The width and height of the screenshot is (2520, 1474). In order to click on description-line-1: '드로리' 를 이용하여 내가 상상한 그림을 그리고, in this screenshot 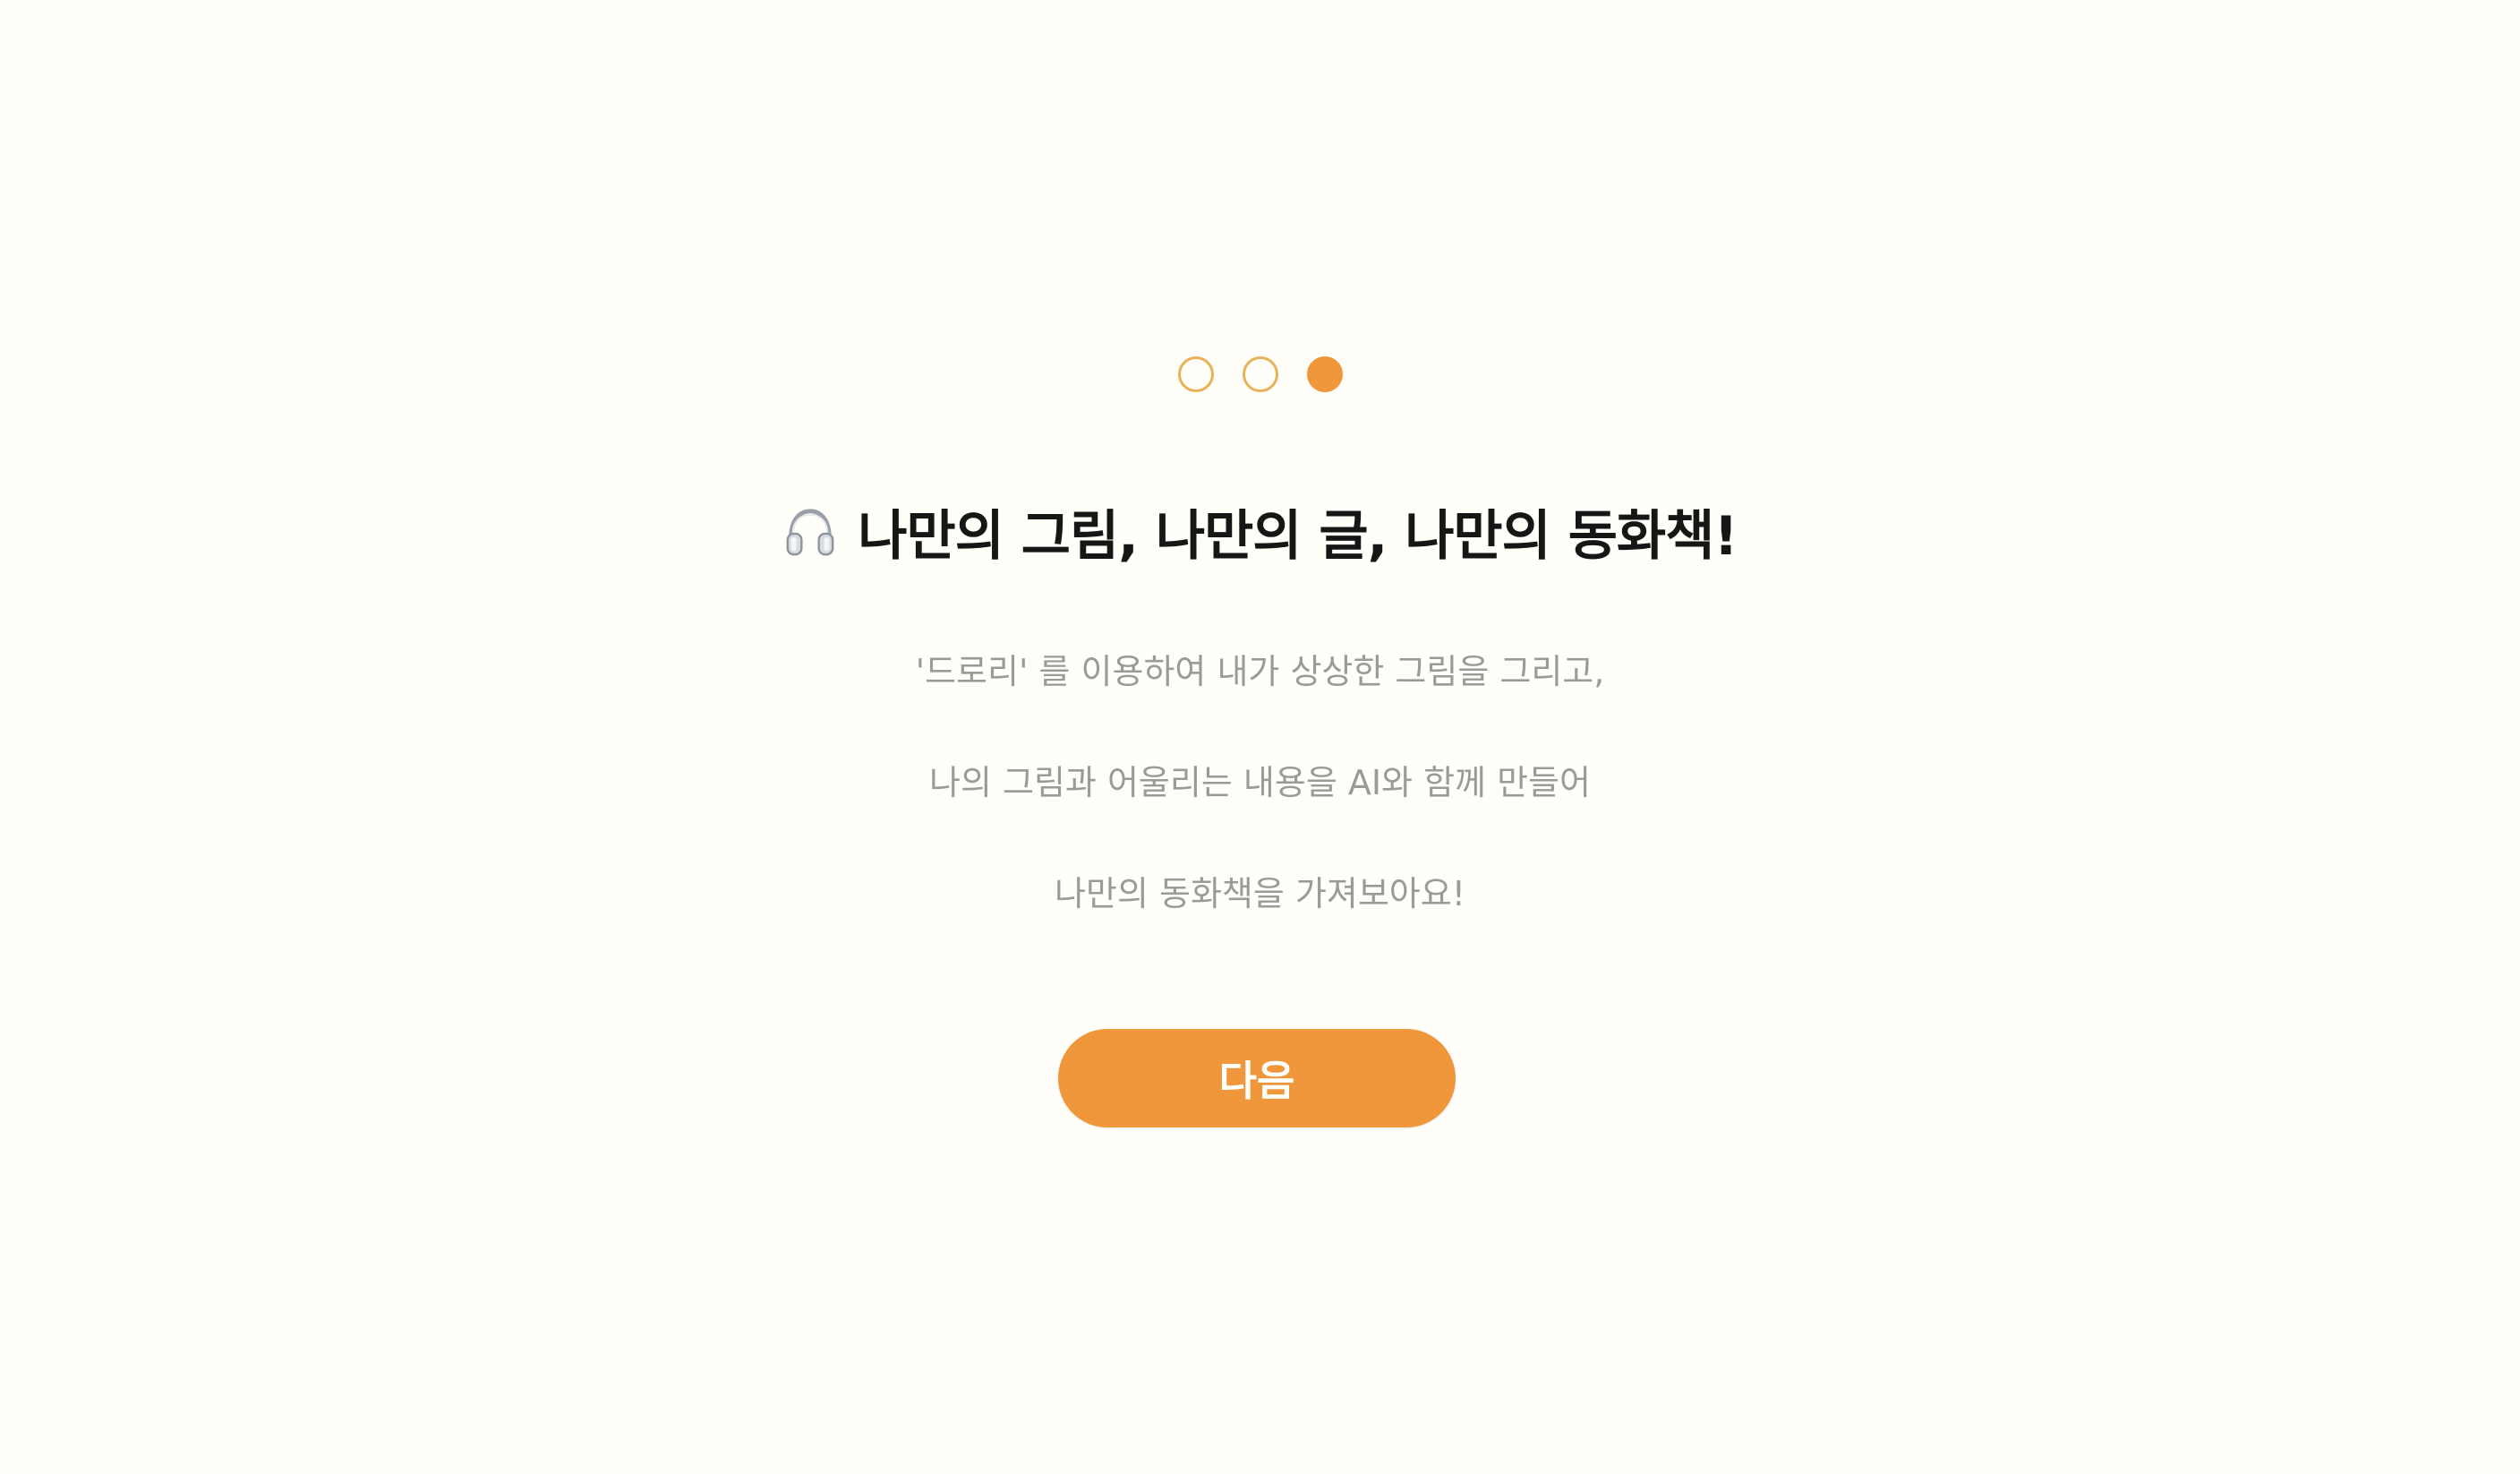, I will do `click(1260, 671)`.